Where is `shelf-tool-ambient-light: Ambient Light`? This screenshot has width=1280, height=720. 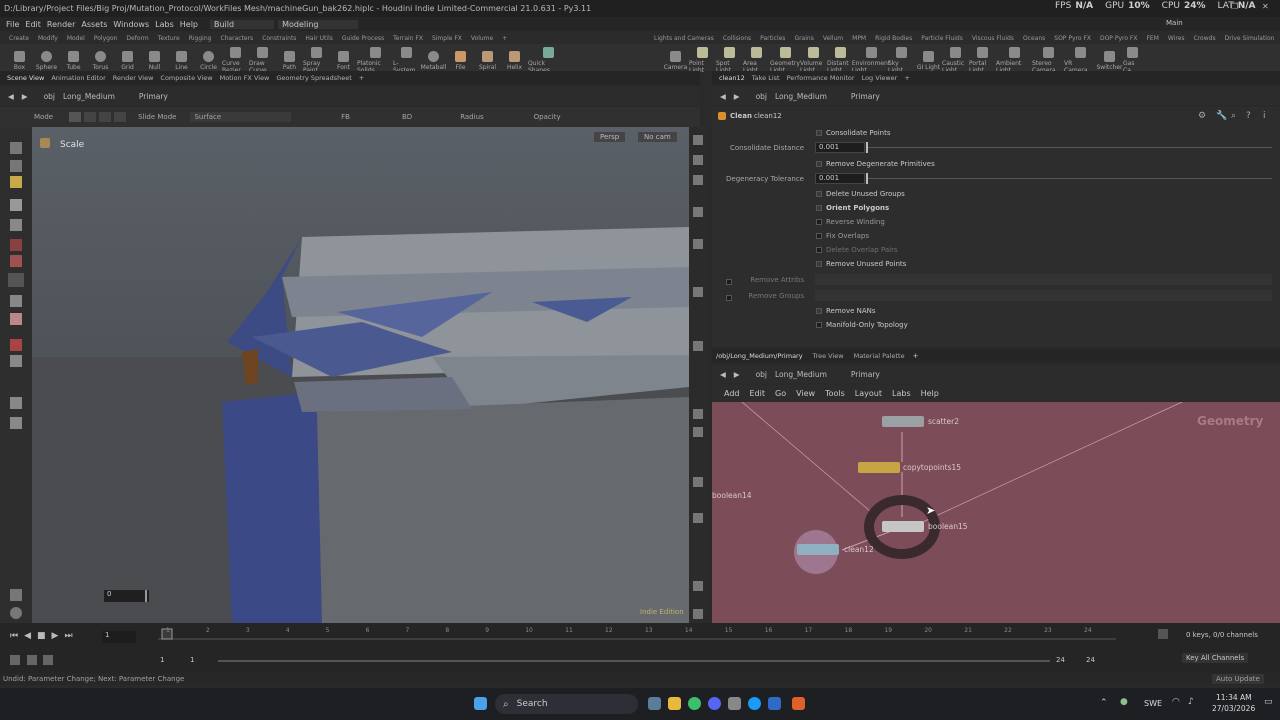
shelf-tool-ambient-light: Ambient Light is located at coordinates (1014, 60).